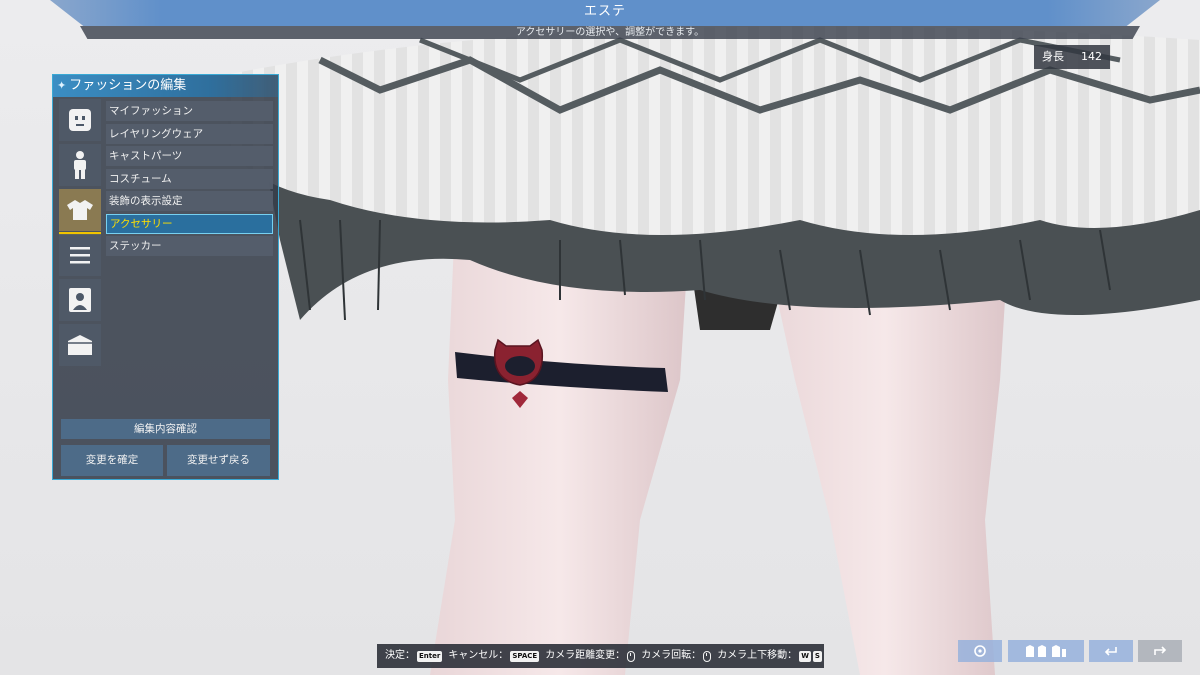 The image size is (1200, 675). What do you see at coordinates (478, 655) in the screenshot?
I see `hint-cancel-label: キャンセル：` at bounding box center [478, 655].